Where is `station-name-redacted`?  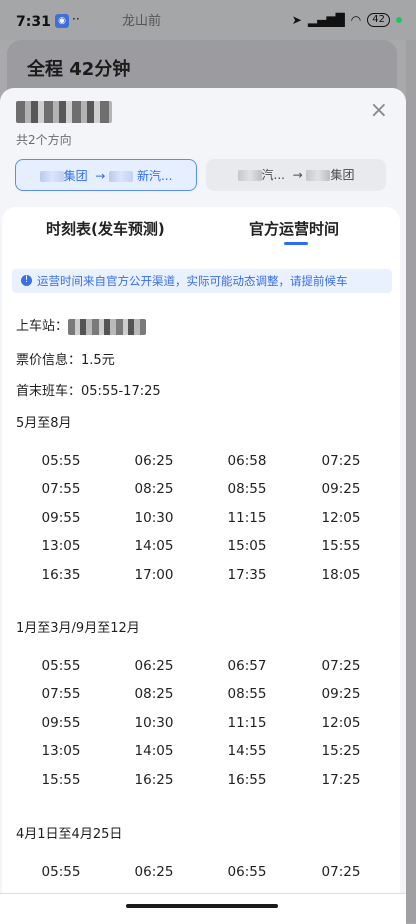 station-name-redacted is located at coordinates (107, 326).